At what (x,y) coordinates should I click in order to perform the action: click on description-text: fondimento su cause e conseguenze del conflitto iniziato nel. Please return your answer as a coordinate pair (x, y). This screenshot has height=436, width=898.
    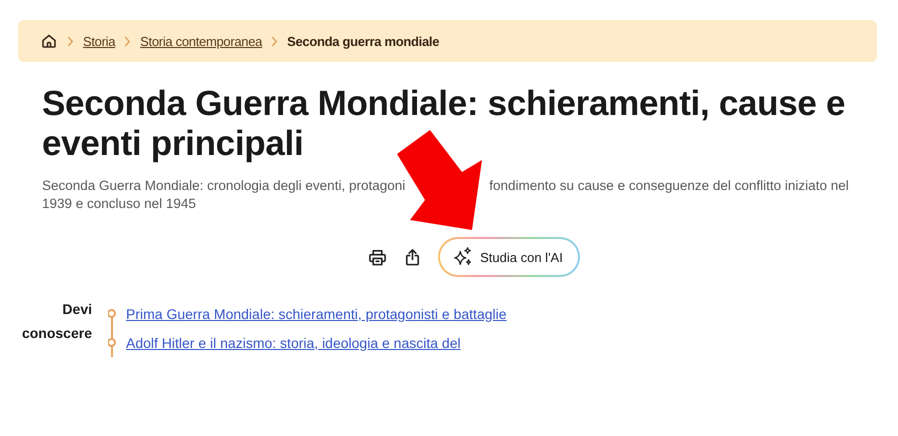
    Looking at the image, I should click on (669, 186).